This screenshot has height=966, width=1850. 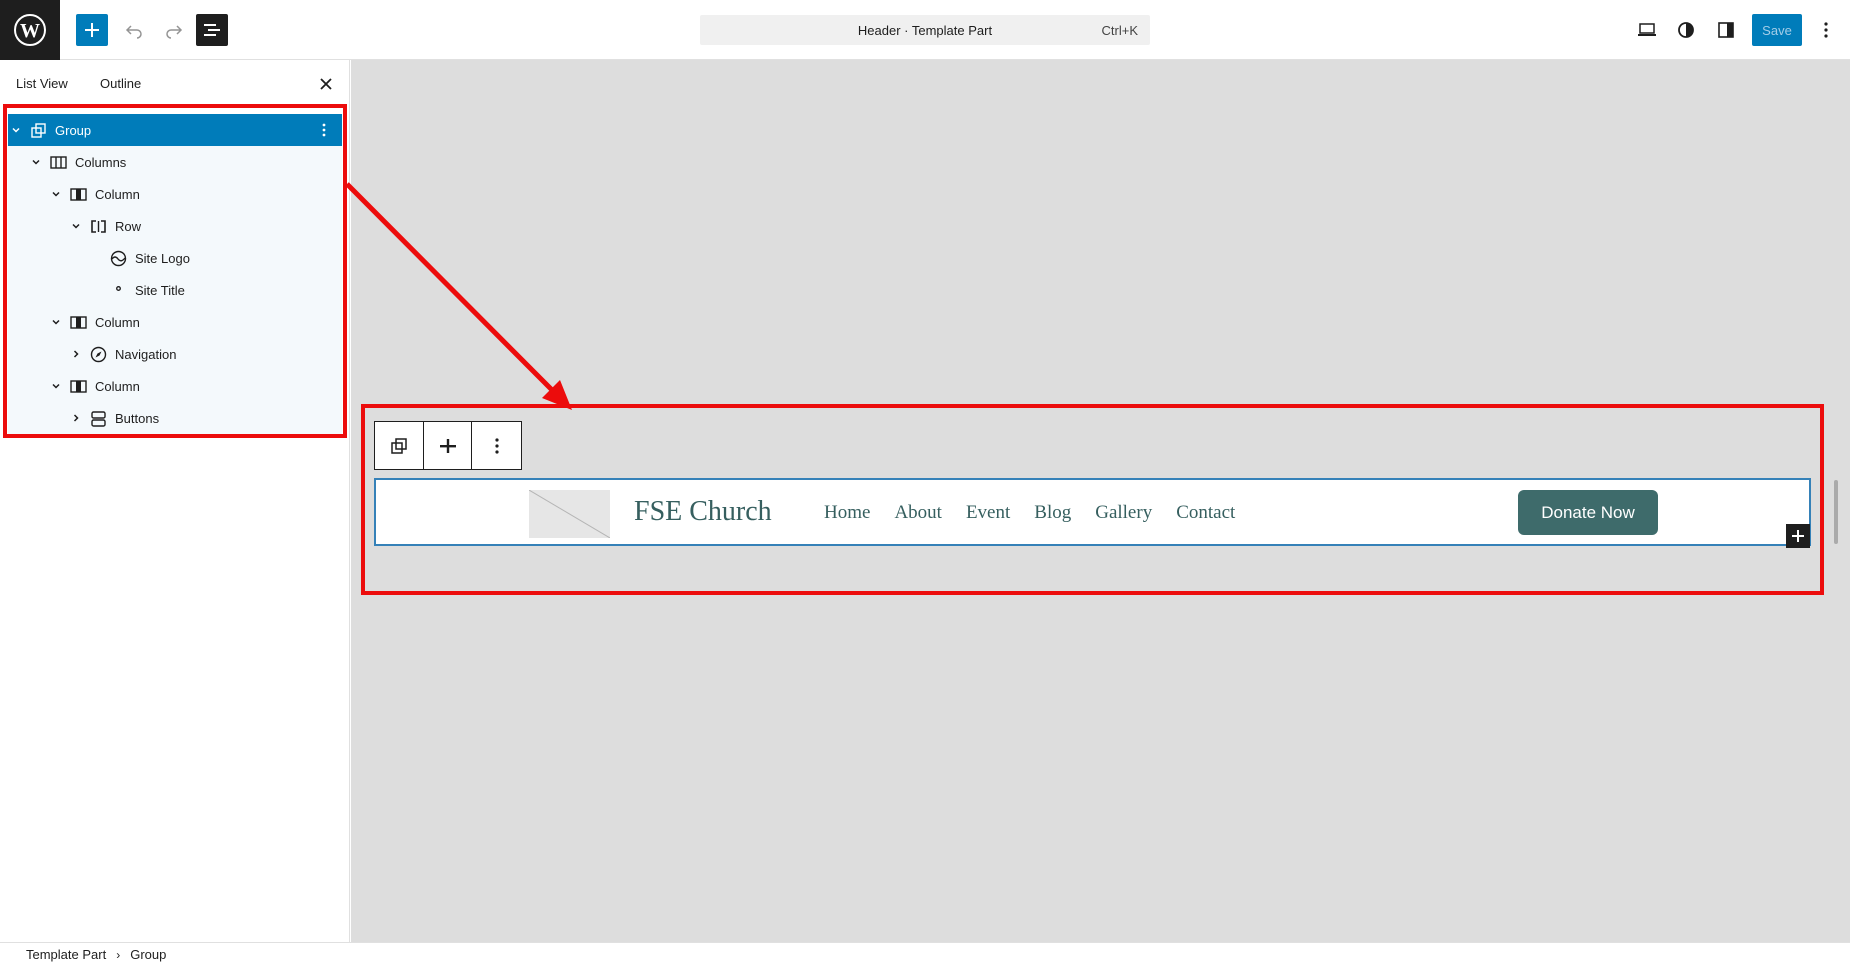 What do you see at coordinates (1836, 512) in the screenshot?
I see `resize-handle` at bounding box center [1836, 512].